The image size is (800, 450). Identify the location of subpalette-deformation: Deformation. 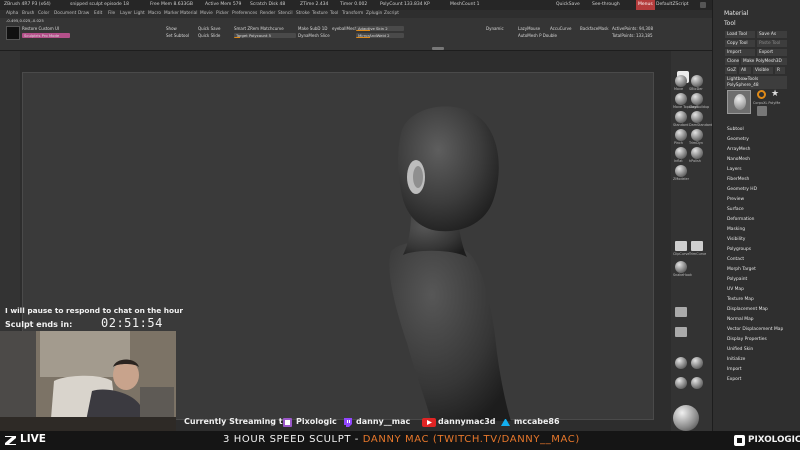
(740, 219).